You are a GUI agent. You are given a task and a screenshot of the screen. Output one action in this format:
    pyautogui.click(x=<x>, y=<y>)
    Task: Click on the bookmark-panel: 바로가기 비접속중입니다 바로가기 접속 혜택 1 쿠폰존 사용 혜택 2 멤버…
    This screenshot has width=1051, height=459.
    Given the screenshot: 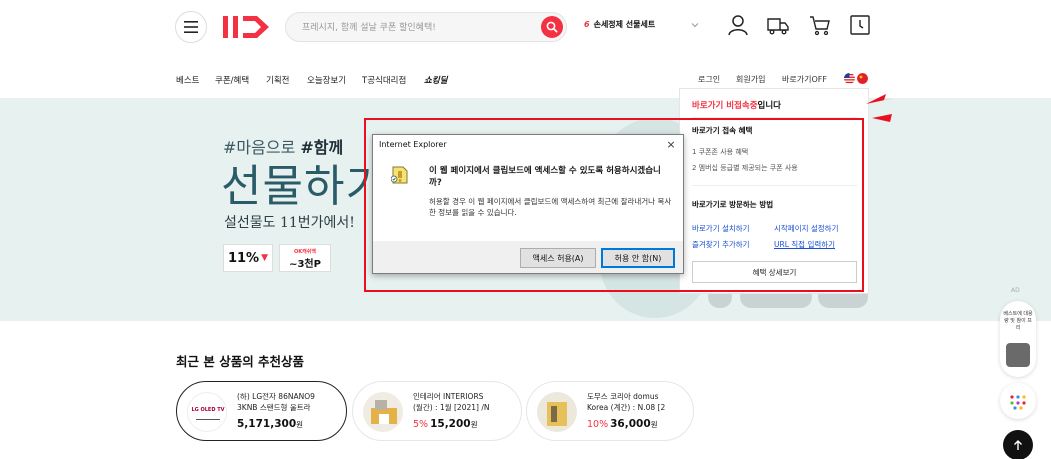 What is the action you would take?
    pyautogui.click(x=774, y=191)
    